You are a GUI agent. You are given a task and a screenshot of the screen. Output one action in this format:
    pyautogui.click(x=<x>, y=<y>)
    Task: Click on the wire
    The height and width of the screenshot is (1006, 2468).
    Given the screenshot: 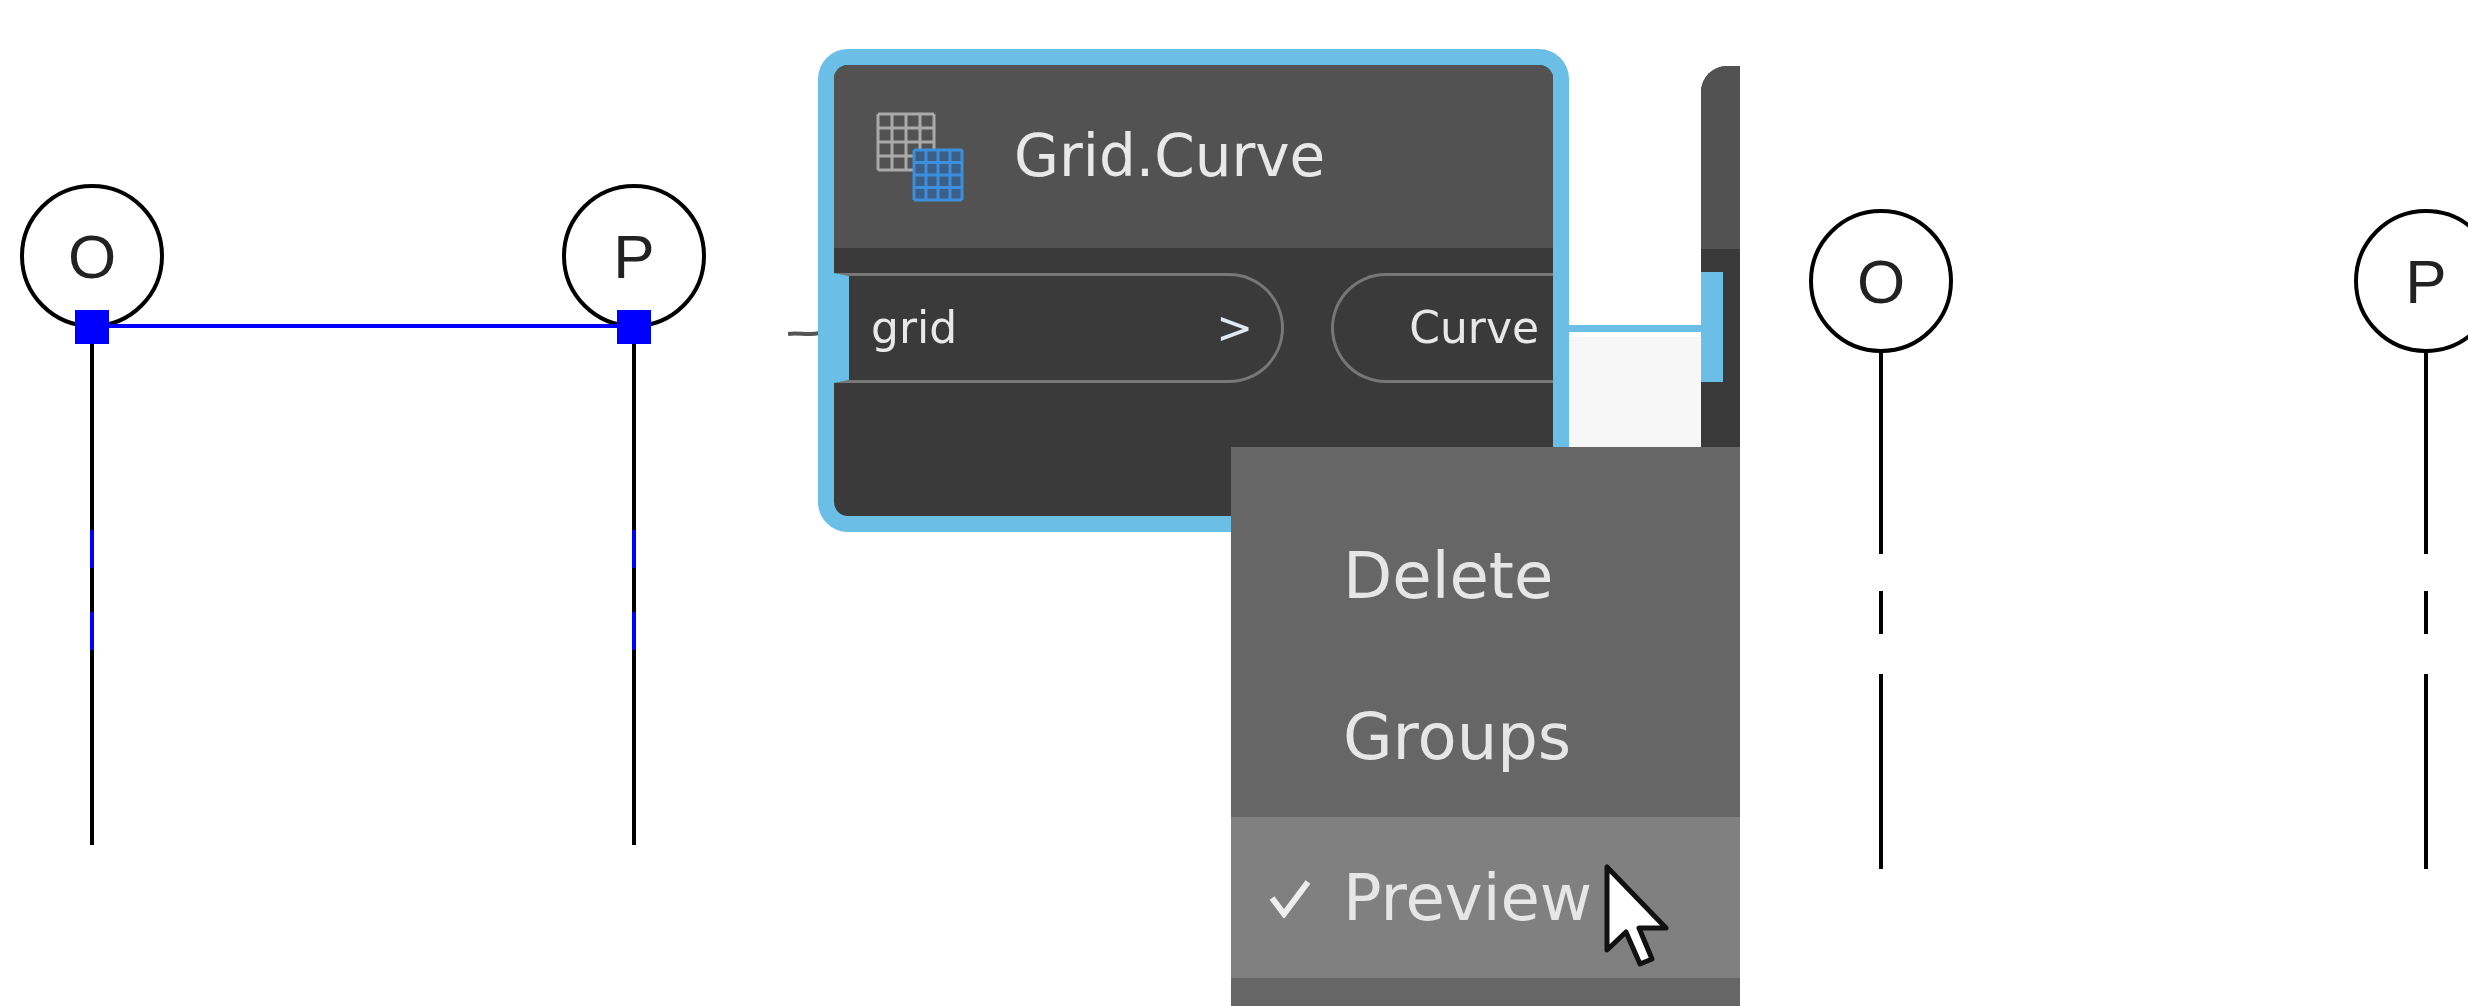 What is the action you would take?
    pyautogui.click(x=804, y=334)
    